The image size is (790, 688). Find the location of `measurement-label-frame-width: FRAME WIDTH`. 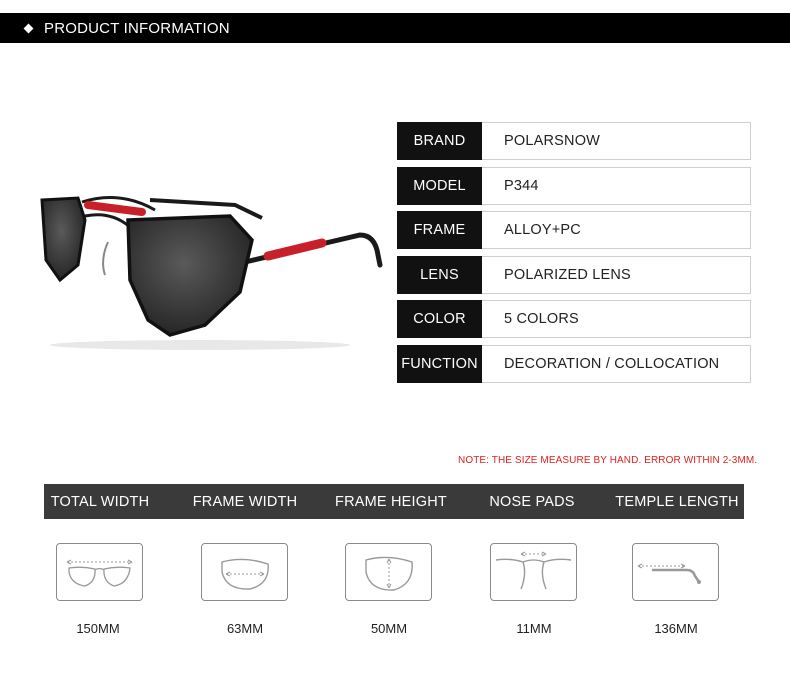

measurement-label-frame-width: FRAME WIDTH is located at coordinates (245, 501).